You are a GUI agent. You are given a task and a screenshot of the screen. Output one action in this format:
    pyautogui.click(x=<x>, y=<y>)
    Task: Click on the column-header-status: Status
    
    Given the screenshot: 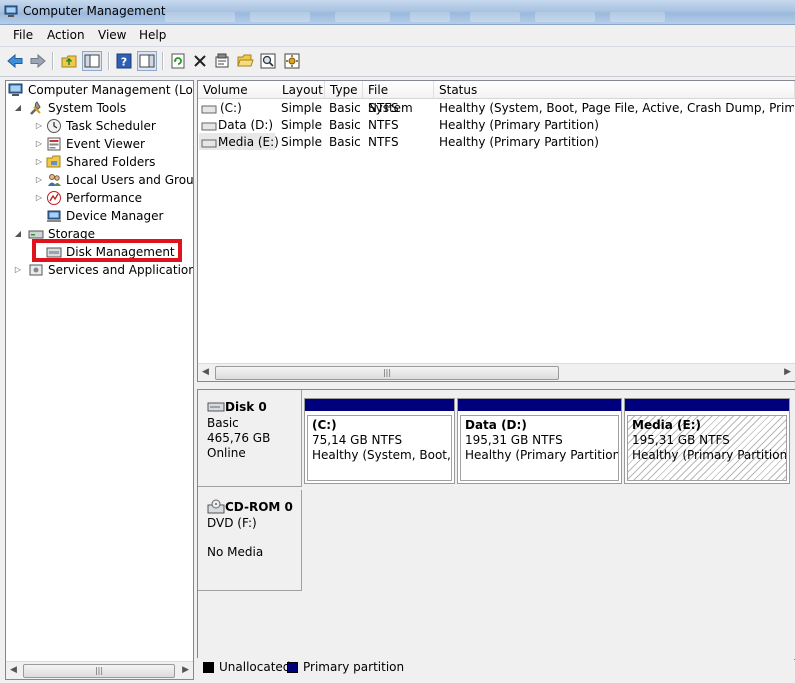 What is the action you would take?
    pyautogui.click(x=614, y=90)
    